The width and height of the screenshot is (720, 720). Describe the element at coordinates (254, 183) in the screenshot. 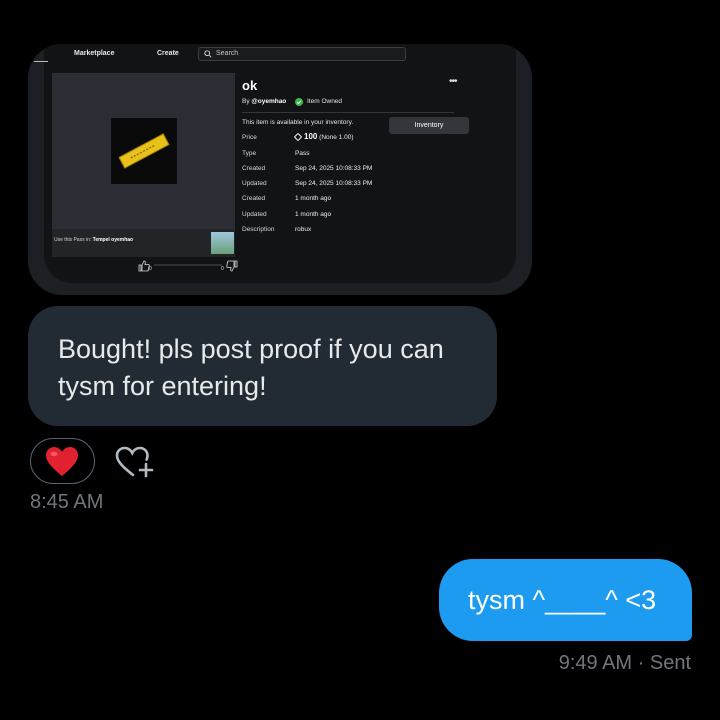

I see `detail-label-updated: Updated` at that location.